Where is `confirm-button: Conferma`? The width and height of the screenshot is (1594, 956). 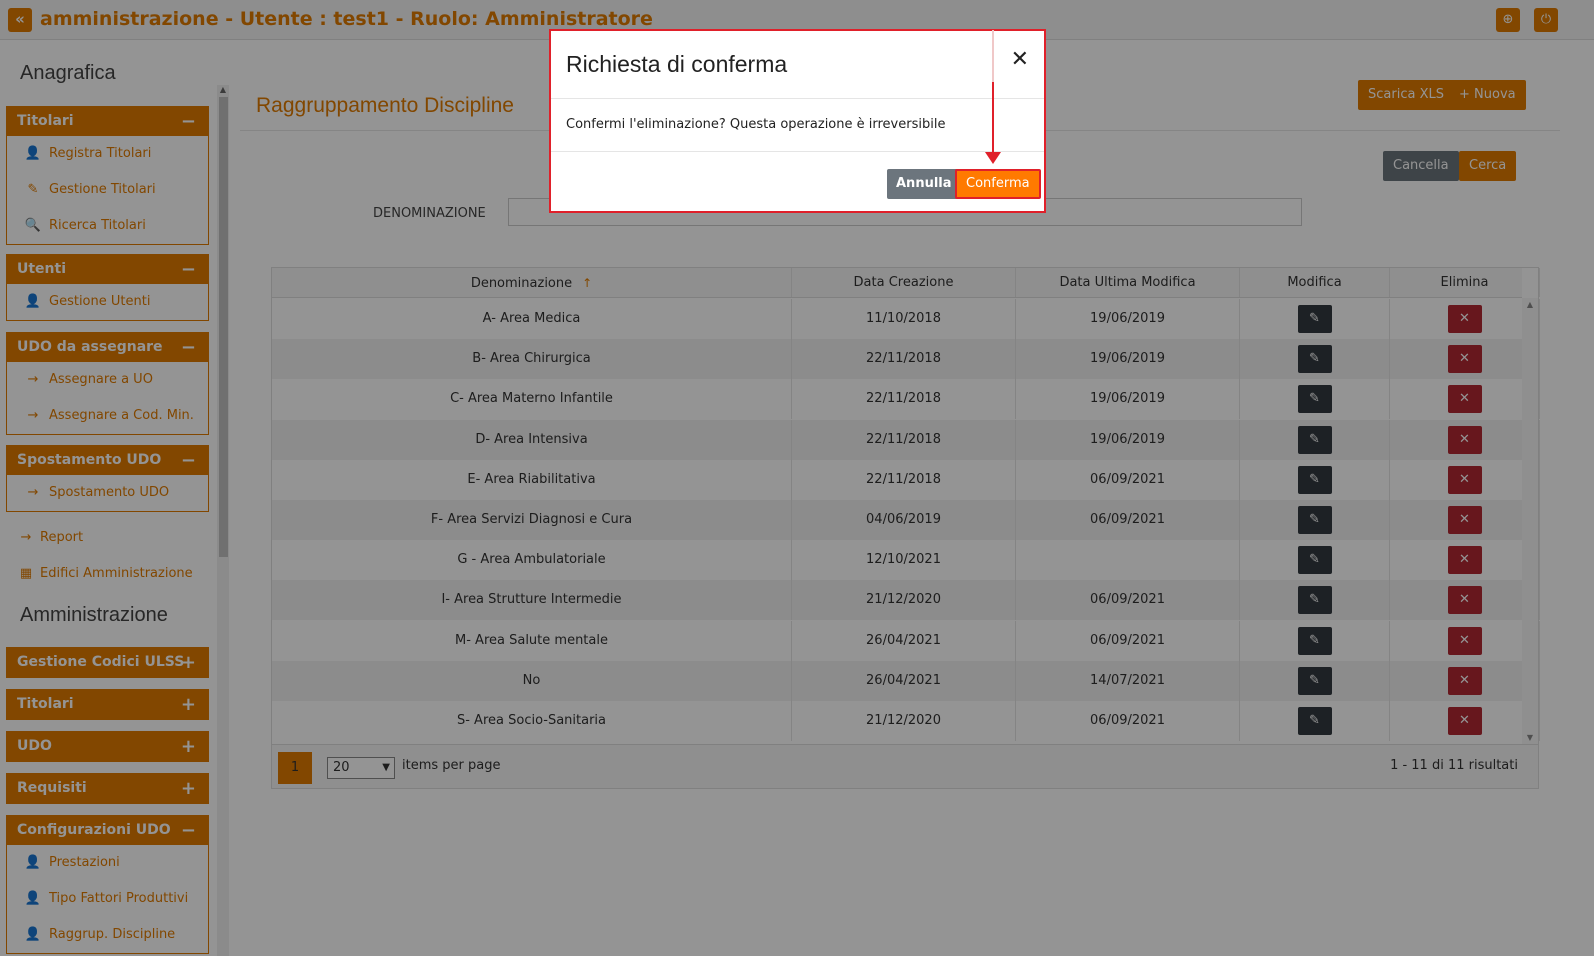
confirm-button: Conferma is located at coordinates (998, 184).